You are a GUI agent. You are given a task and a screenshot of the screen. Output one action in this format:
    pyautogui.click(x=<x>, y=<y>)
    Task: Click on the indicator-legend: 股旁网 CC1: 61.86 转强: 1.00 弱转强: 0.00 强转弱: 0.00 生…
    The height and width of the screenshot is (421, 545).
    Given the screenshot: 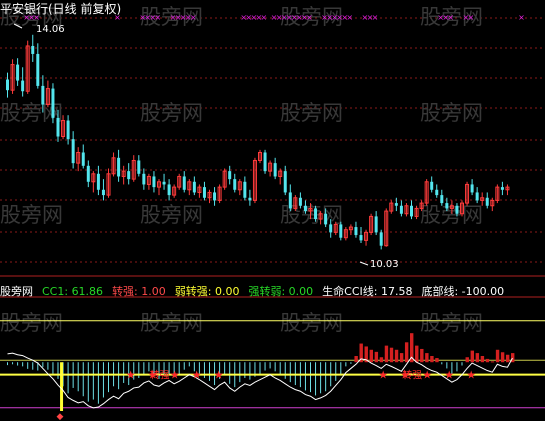 What is the action you would take?
    pyautogui.click(x=256, y=291)
    